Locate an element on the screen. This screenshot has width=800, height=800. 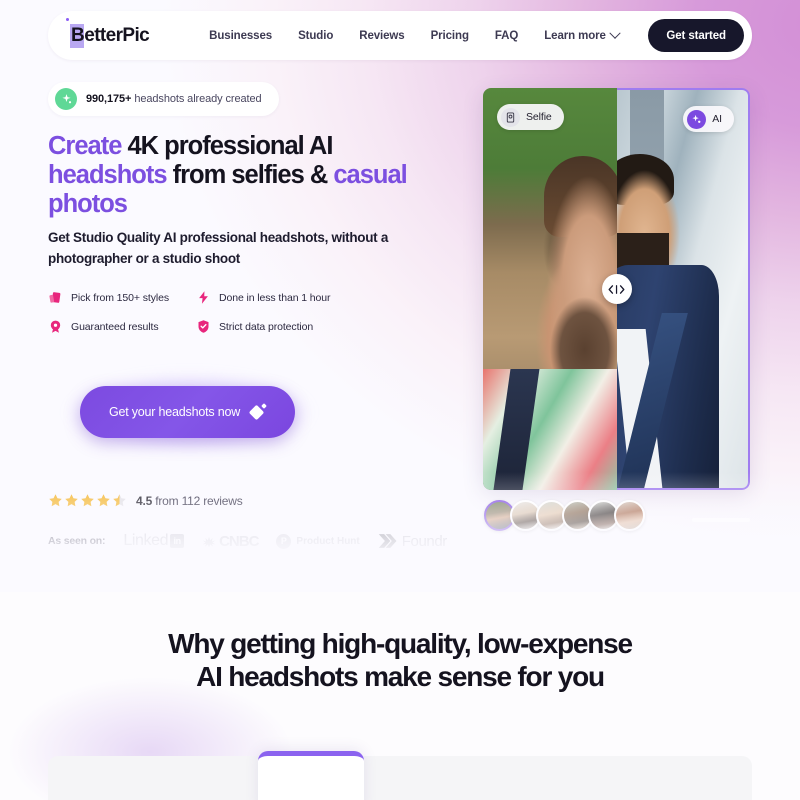
headshots-count-value: 990,175+ is located at coordinates (109, 99).